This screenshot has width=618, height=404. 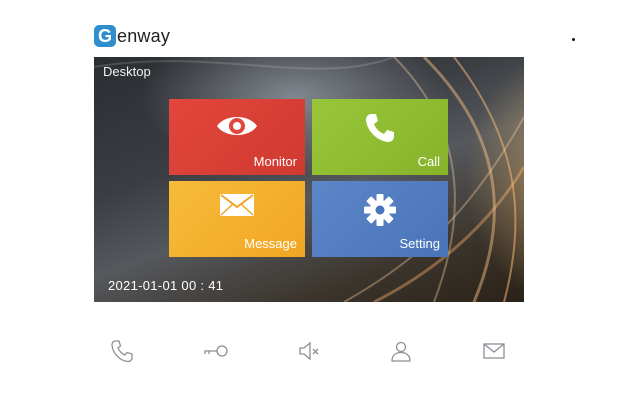 I want to click on call-tile: Call, so click(x=380, y=137).